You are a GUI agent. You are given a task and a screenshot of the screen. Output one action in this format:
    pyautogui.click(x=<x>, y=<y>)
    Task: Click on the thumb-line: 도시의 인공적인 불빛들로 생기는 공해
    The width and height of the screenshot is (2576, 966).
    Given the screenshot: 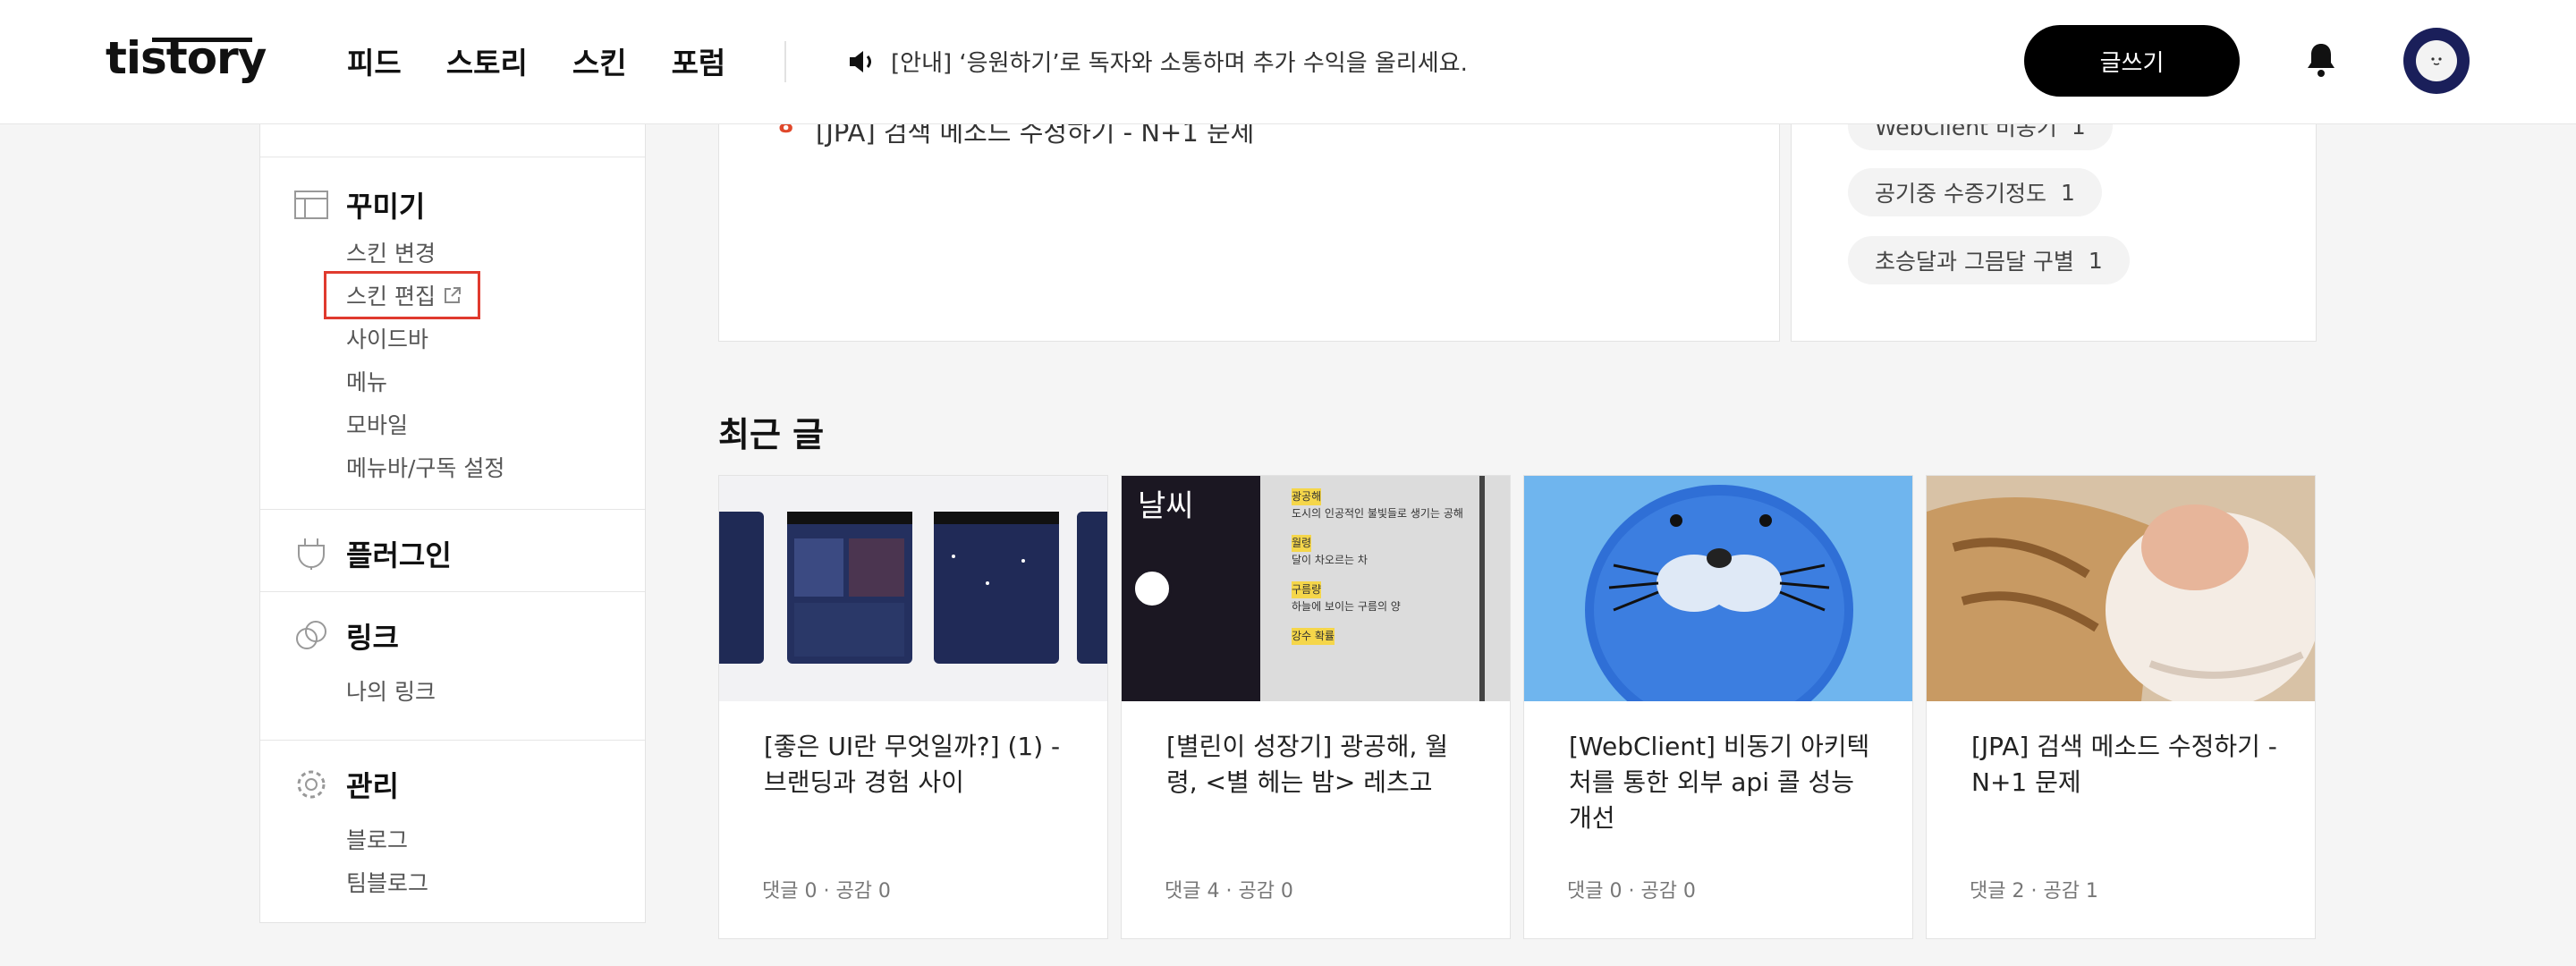 What is the action you would take?
    pyautogui.click(x=1377, y=513)
    